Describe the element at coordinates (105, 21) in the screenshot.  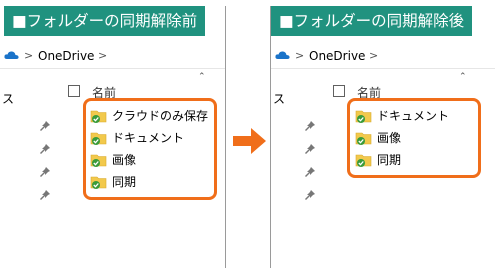
I see `panel-title: ■フォルダーの同期解除前` at that location.